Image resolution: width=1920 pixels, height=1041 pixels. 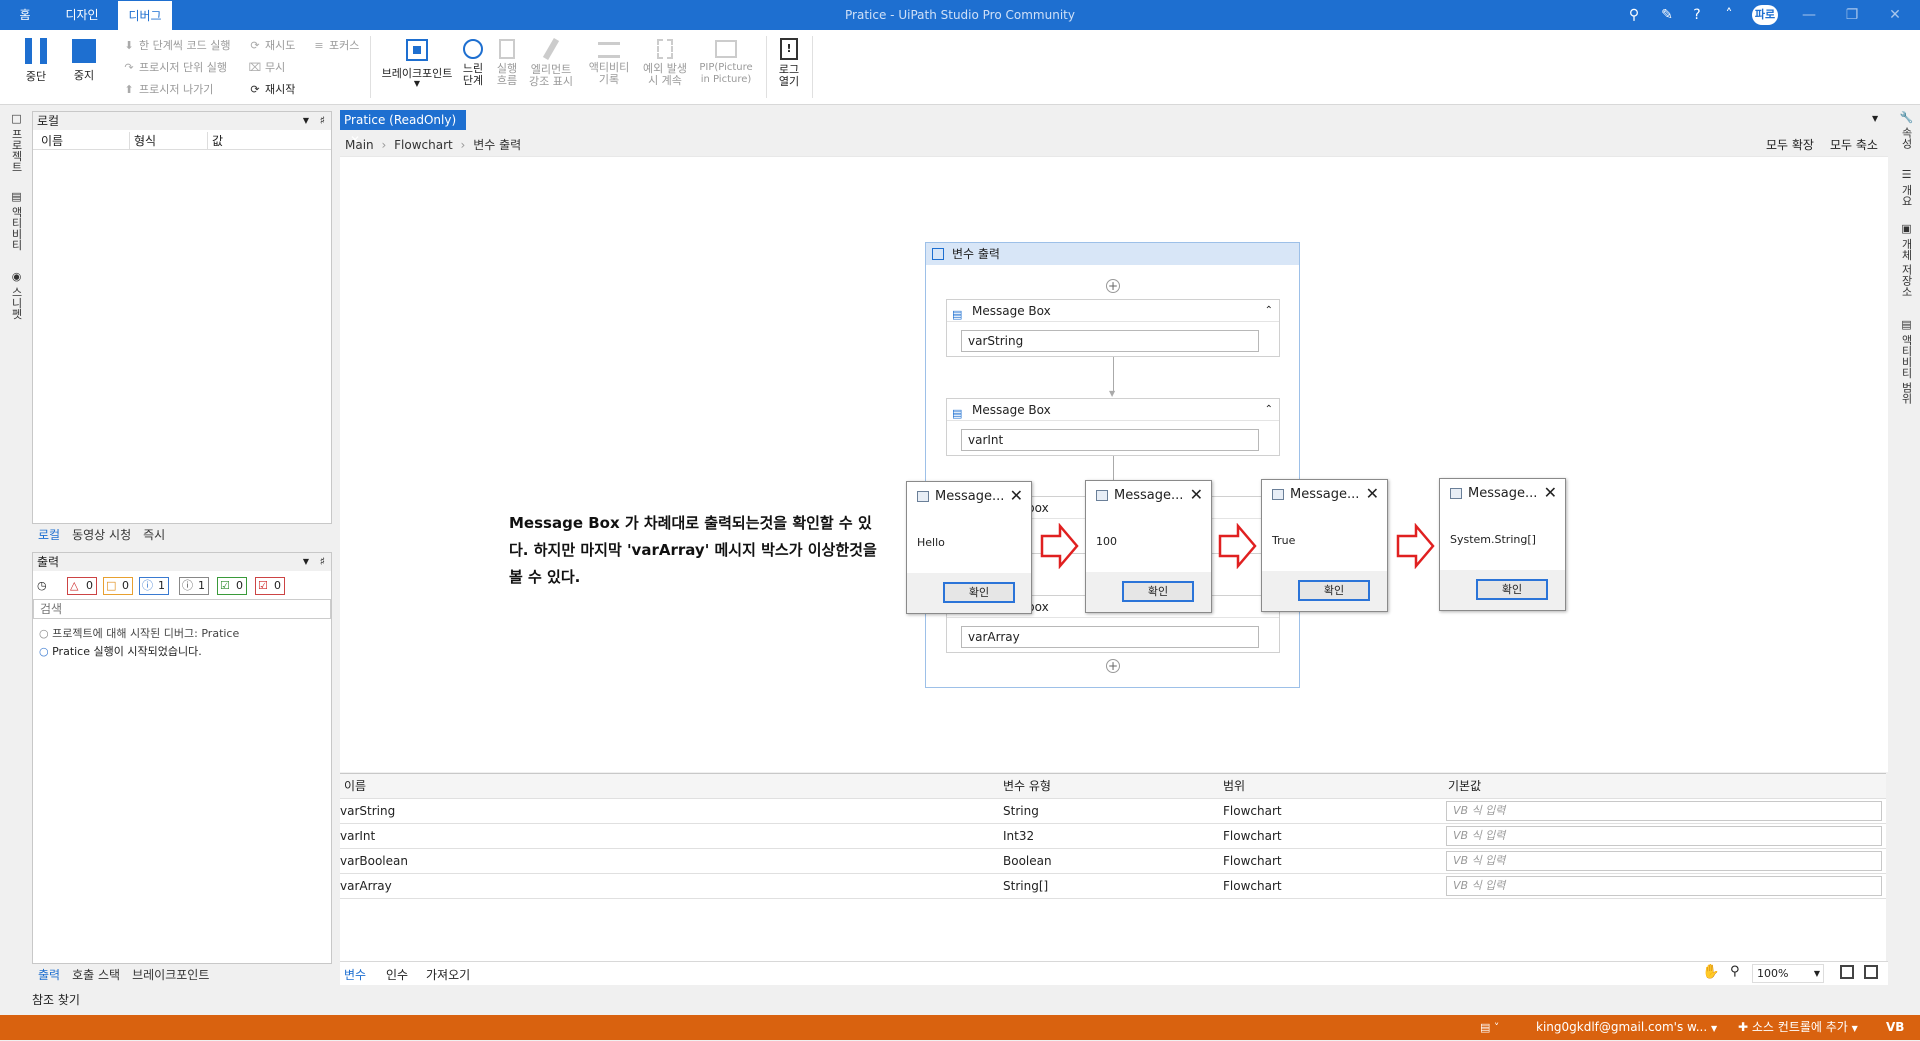 I want to click on table-row: varBoolean Boolean Flowchart VB 식 입력, so click(x=1113, y=861).